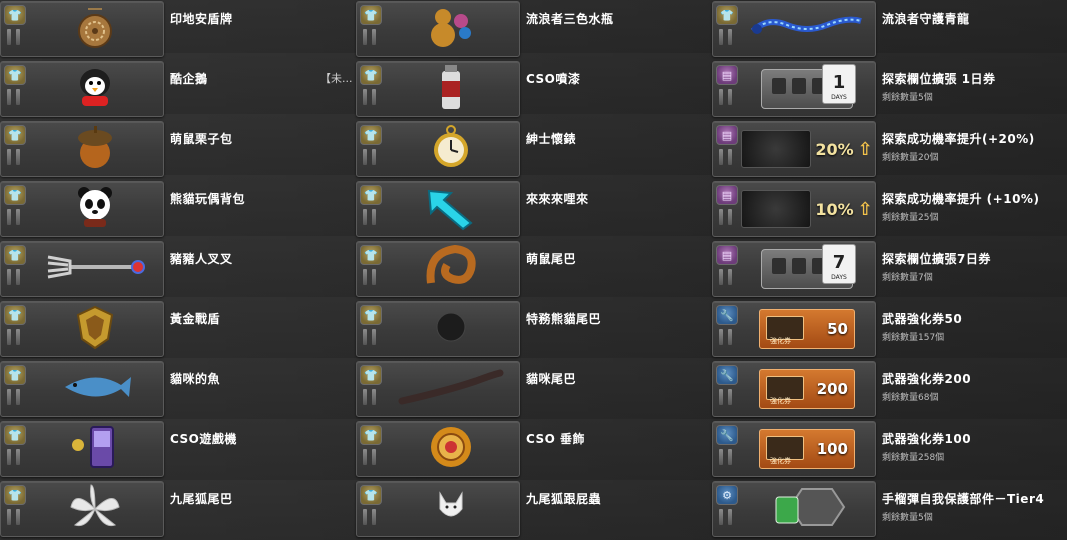 This screenshot has height=540, width=1067. Describe the element at coordinates (889, 330) in the screenshot. I see `inventory-item: 🔧 50 強化券 武器強化券50 剩餘數量157個` at that location.